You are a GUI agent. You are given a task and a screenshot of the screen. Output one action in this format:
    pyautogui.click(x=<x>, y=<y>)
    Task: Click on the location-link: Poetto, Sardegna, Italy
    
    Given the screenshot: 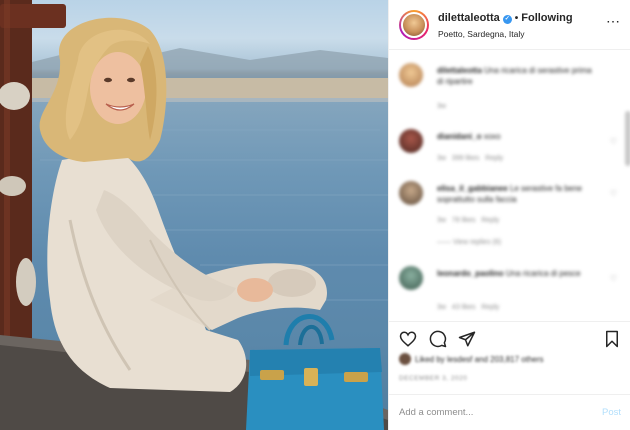 What is the action you would take?
    pyautogui.click(x=481, y=34)
    